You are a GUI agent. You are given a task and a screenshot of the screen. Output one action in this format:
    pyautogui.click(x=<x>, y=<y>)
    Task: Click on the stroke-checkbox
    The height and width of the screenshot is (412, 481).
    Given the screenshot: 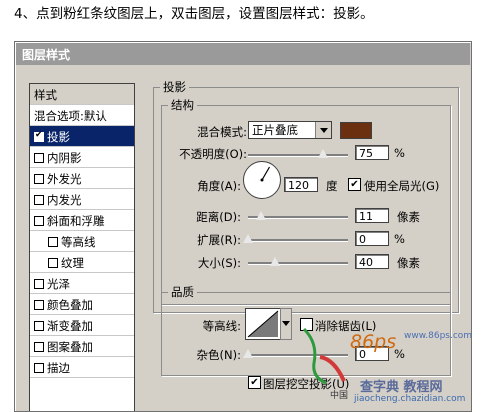 What is the action you would take?
    pyautogui.click(x=39, y=368)
    